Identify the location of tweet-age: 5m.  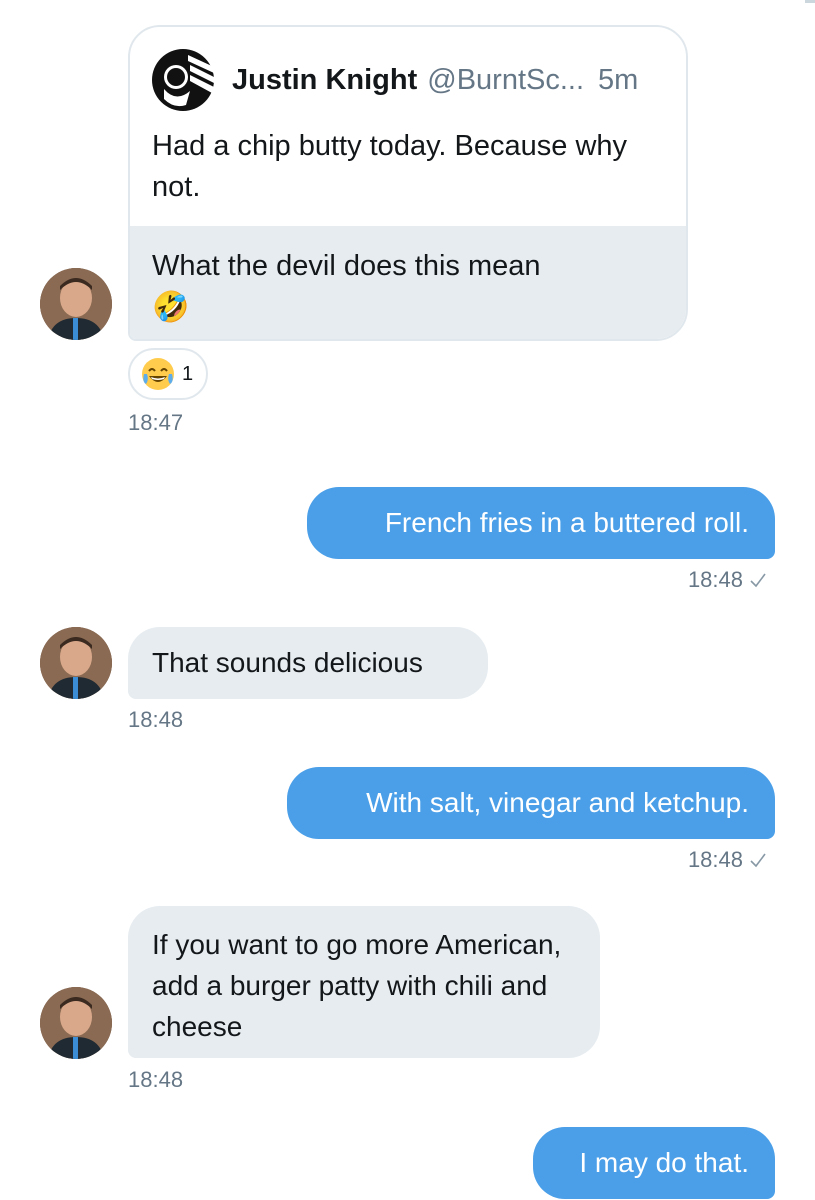
(618, 79).